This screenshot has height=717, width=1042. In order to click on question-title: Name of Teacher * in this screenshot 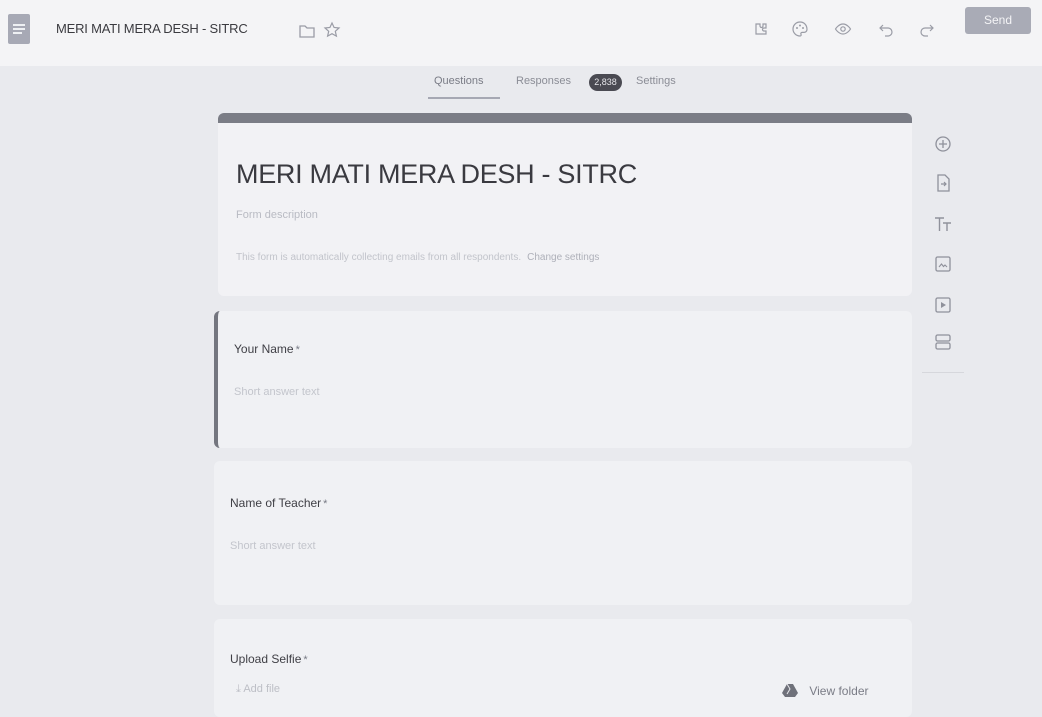, I will do `click(278, 503)`.